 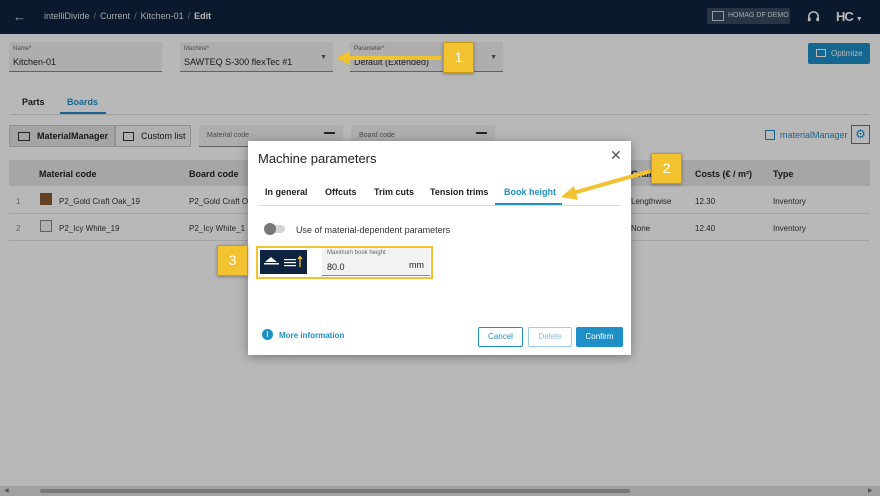 What do you see at coordinates (458, 57) in the screenshot?
I see `callout-badge-1: 1` at bounding box center [458, 57].